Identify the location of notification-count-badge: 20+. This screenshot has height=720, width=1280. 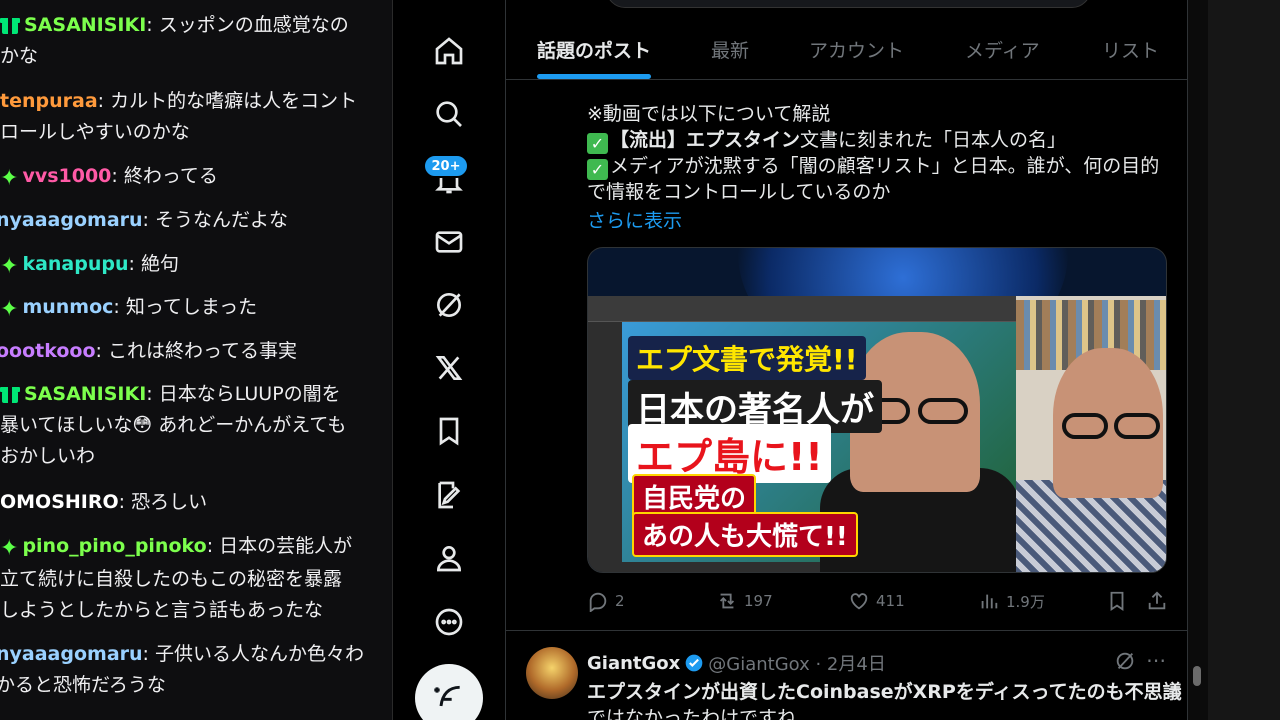
(446, 166).